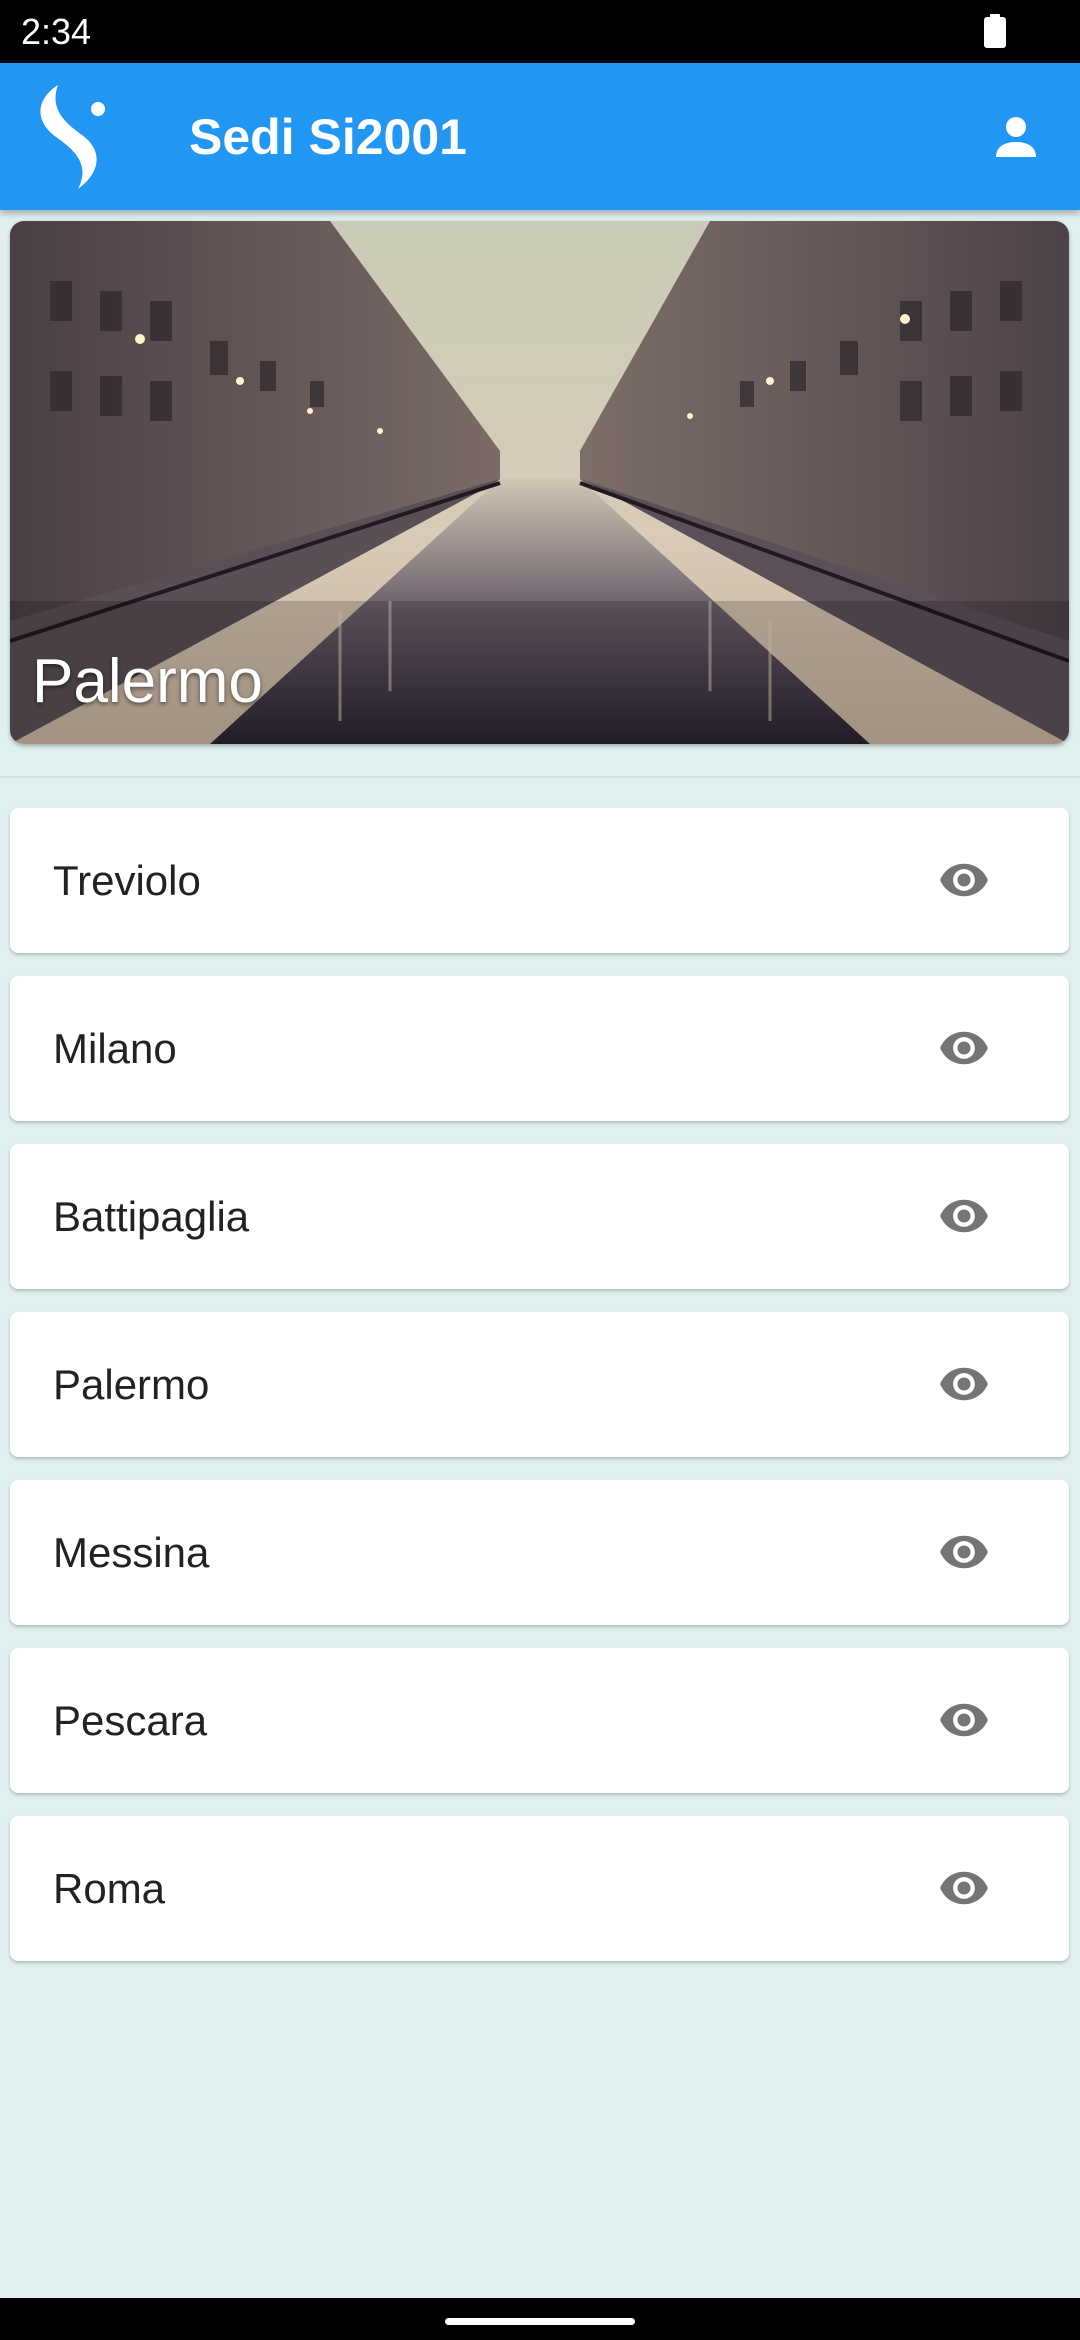  What do you see at coordinates (131, 1552) in the screenshot?
I see `city-name: Messina` at bounding box center [131, 1552].